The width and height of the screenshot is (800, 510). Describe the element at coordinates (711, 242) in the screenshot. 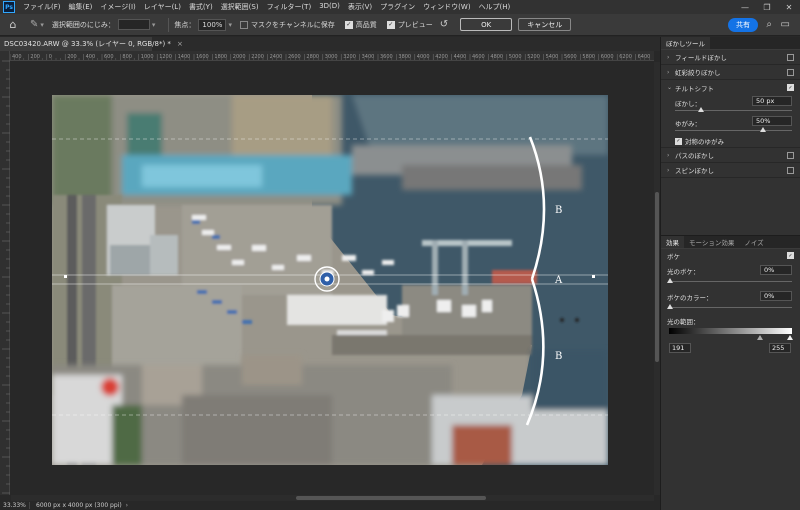

I see `tab-motion-effects: モーション効果` at that location.